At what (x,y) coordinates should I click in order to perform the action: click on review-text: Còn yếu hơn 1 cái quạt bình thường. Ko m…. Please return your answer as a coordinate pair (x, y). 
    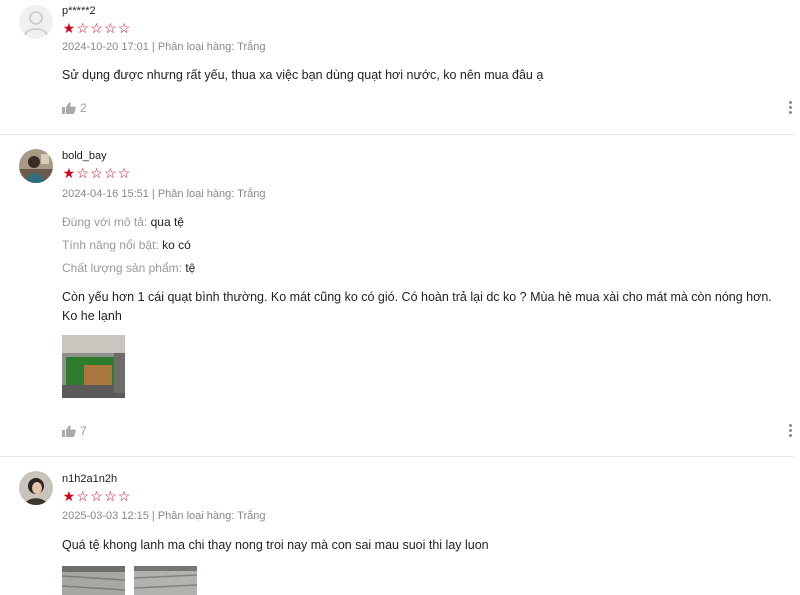
    Looking at the image, I should click on (417, 306).